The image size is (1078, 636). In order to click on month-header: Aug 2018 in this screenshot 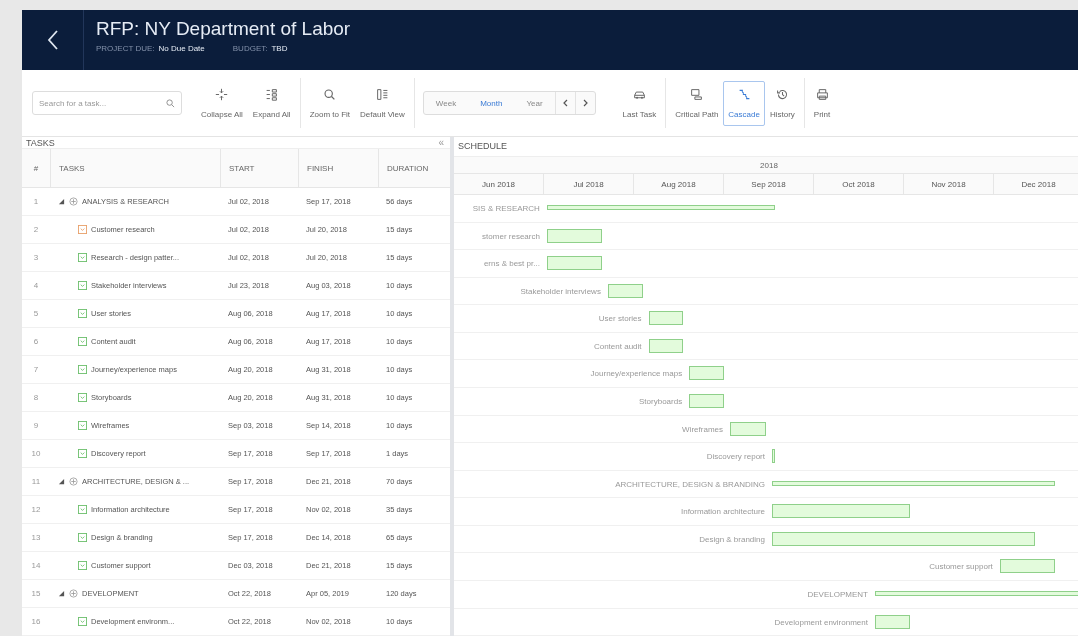, I will do `click(679, 184)`.